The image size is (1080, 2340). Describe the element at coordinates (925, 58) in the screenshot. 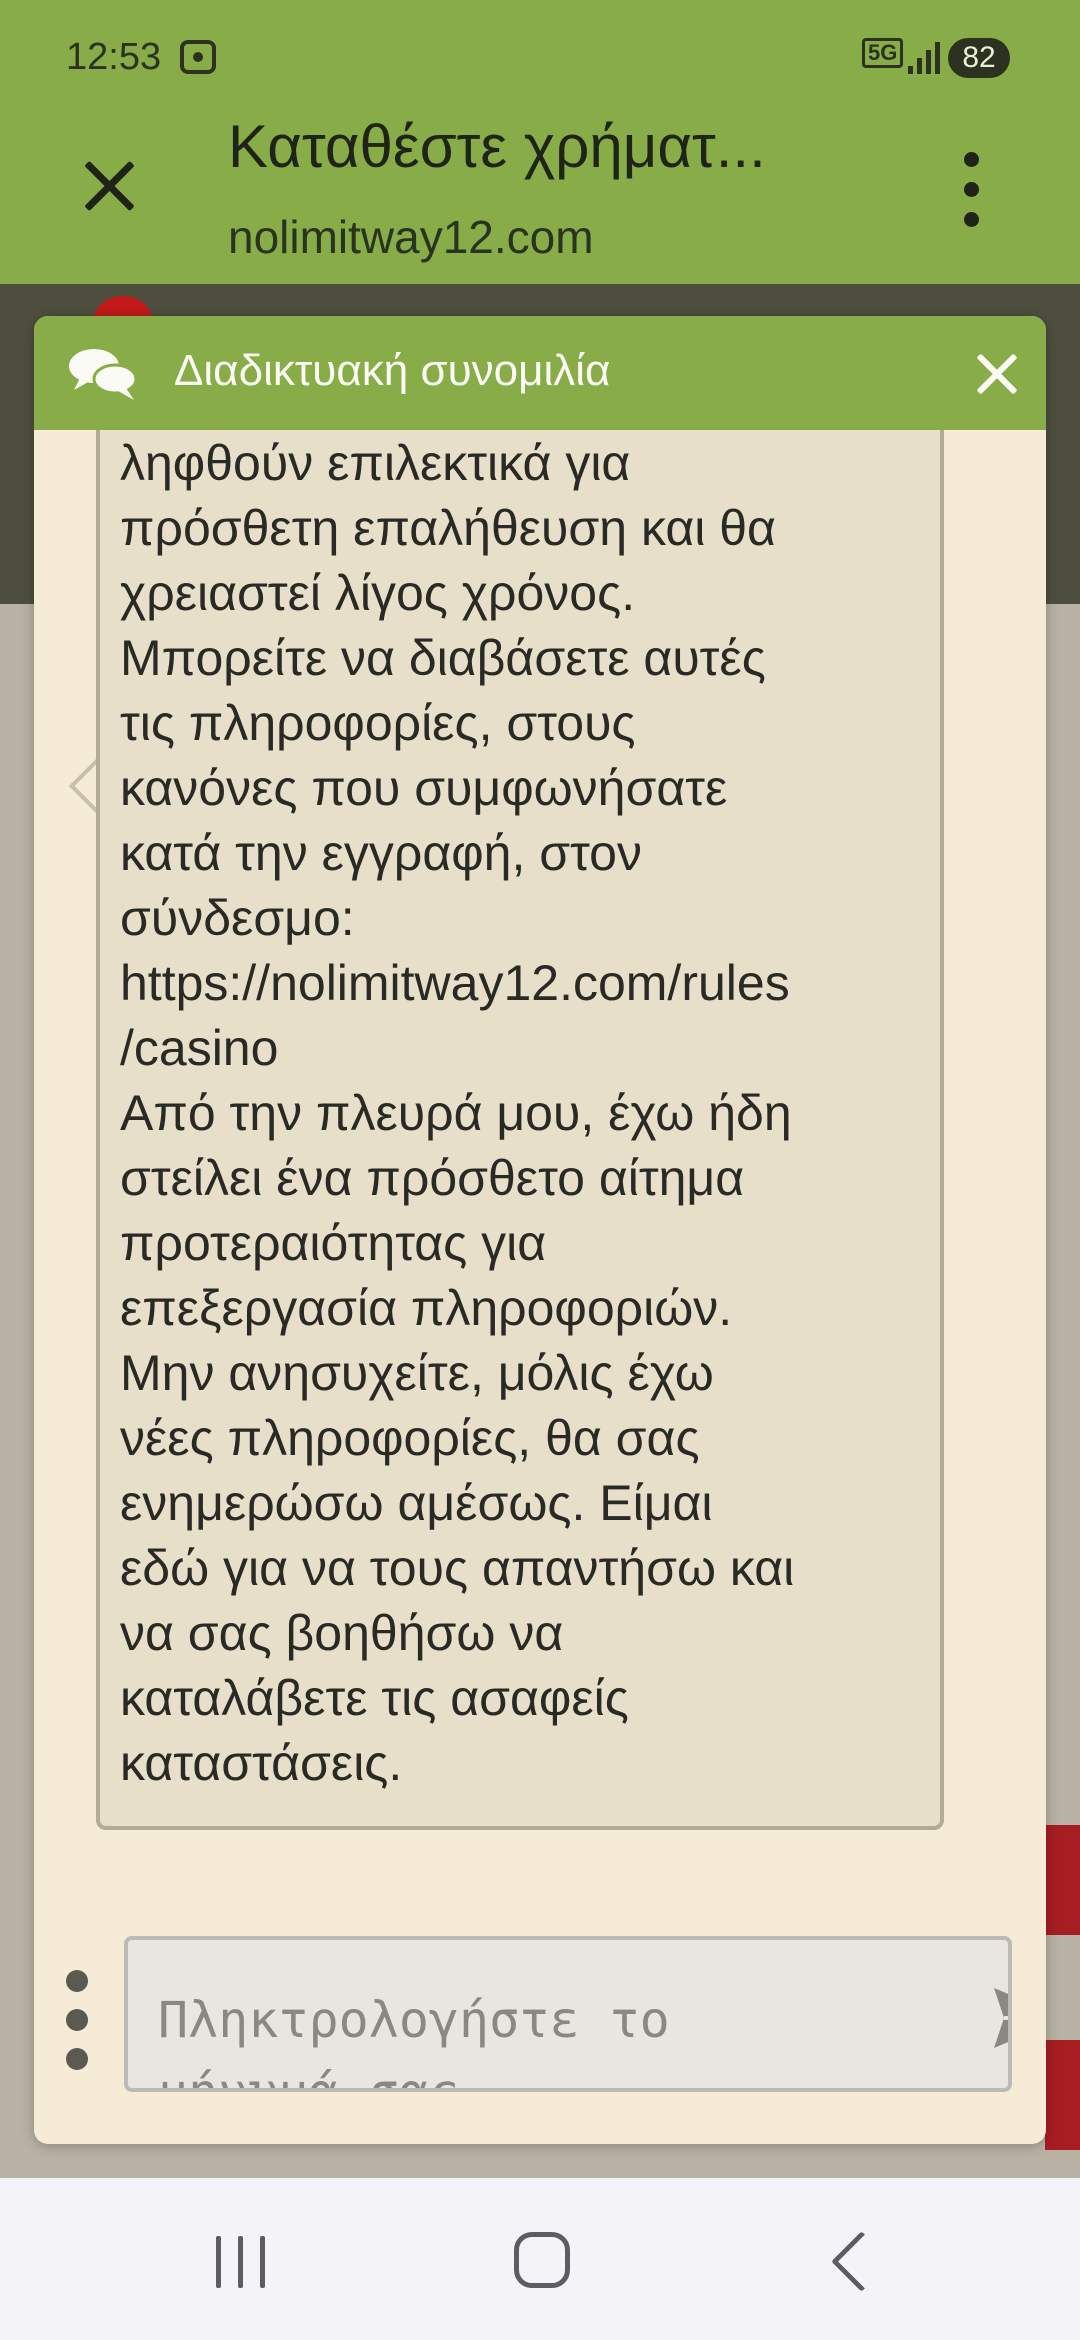

I see `signal-icon` at that location.